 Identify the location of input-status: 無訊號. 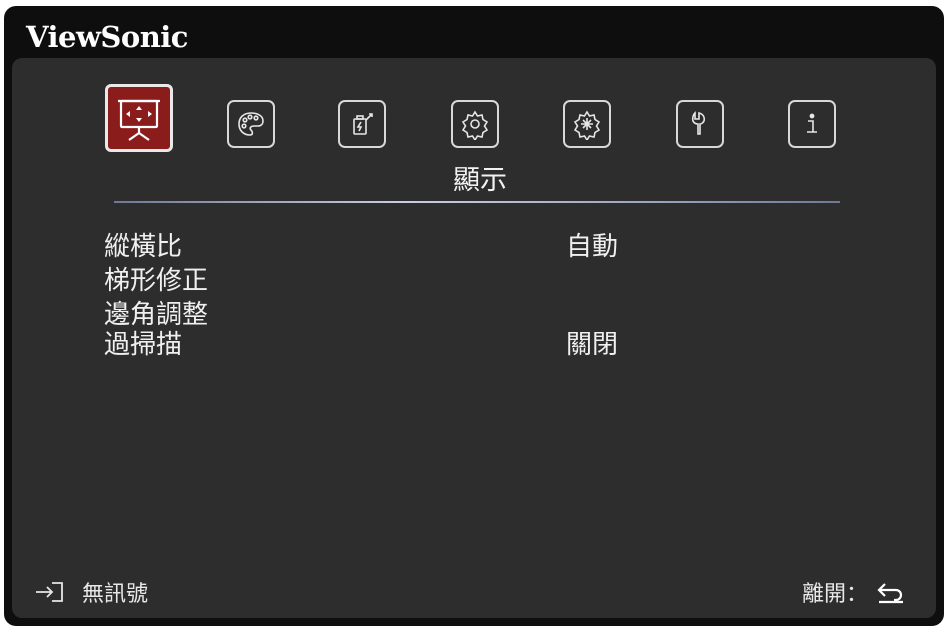
(91, 592).